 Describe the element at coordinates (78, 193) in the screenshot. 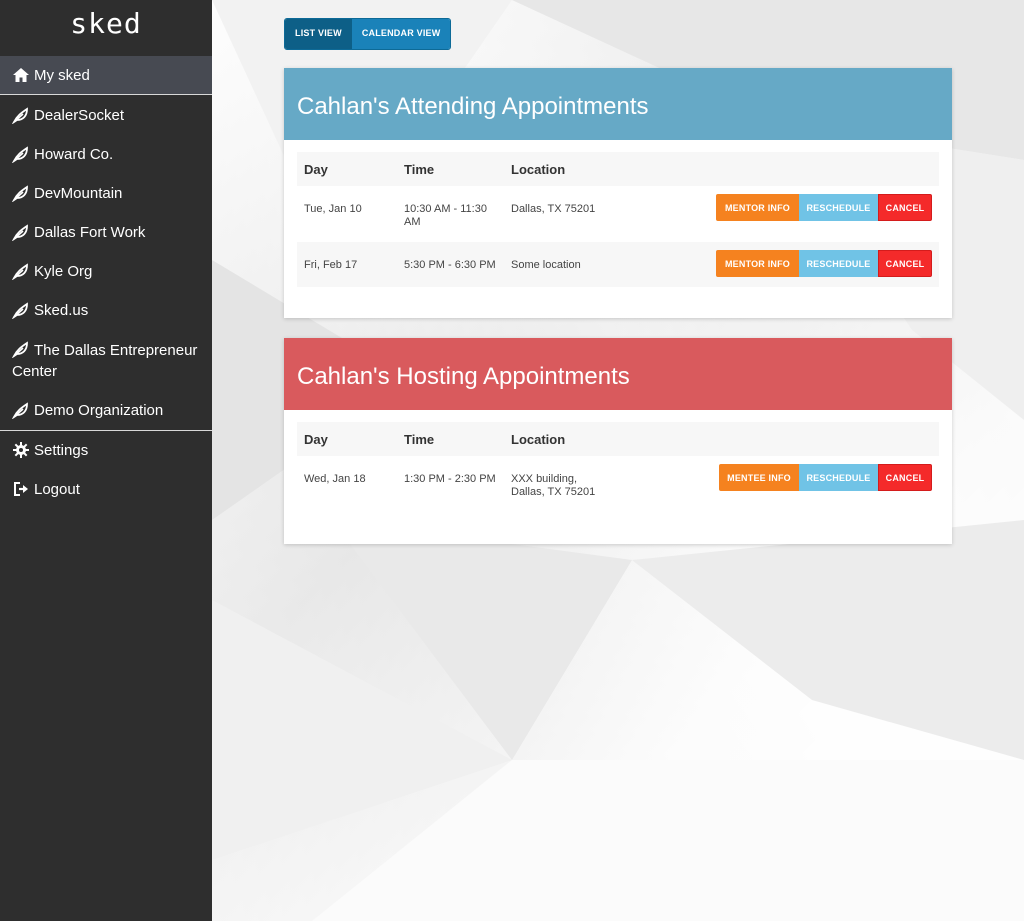

I see `sidebar-item-label: DevMountain` at that location.